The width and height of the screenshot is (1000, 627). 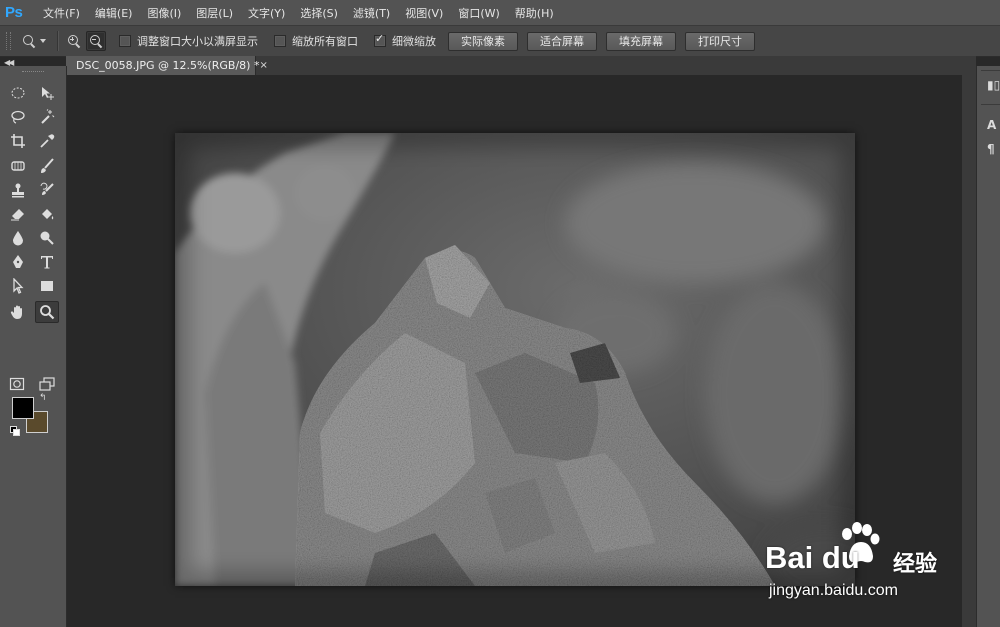 What do you see at coordinates (266, 13) in the screenshot?
I see `menu-type: 文字(Y)` at bounding box center [266, 13].